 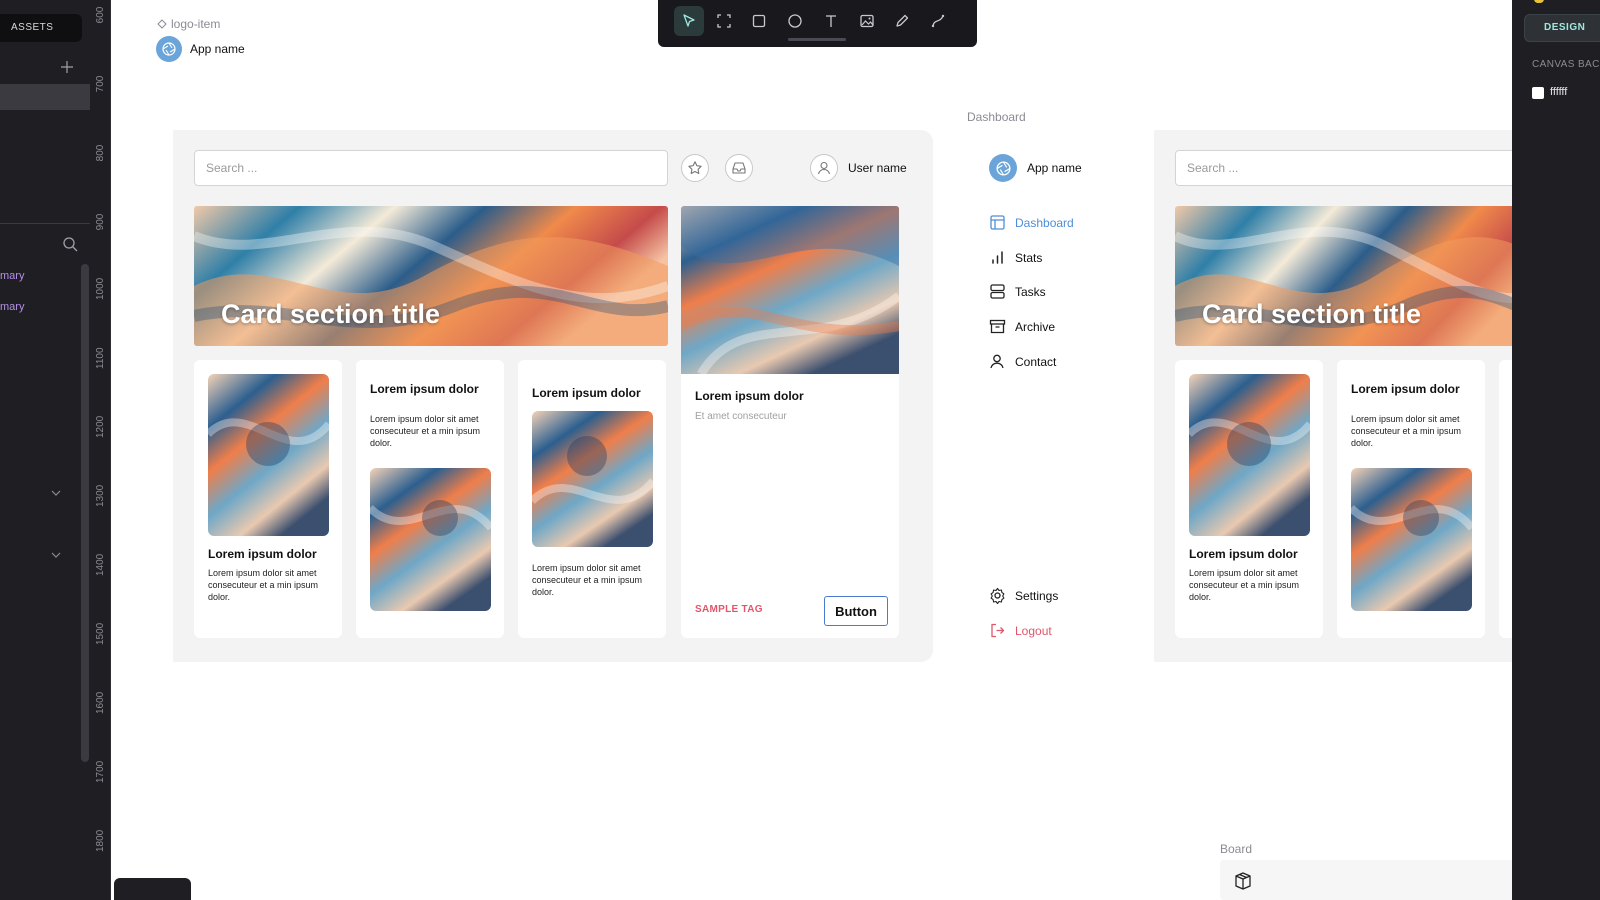 I want to click on nav-label: Dashboard, so click(x=1044, y=222).